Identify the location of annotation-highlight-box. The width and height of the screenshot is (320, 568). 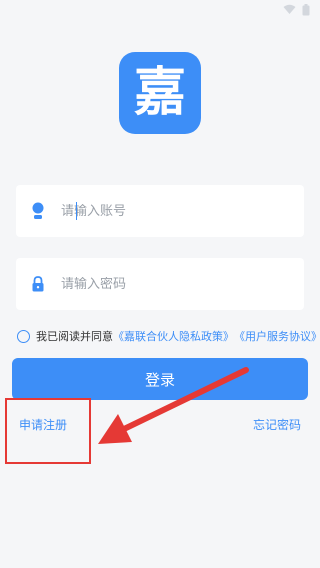
(48, 431).